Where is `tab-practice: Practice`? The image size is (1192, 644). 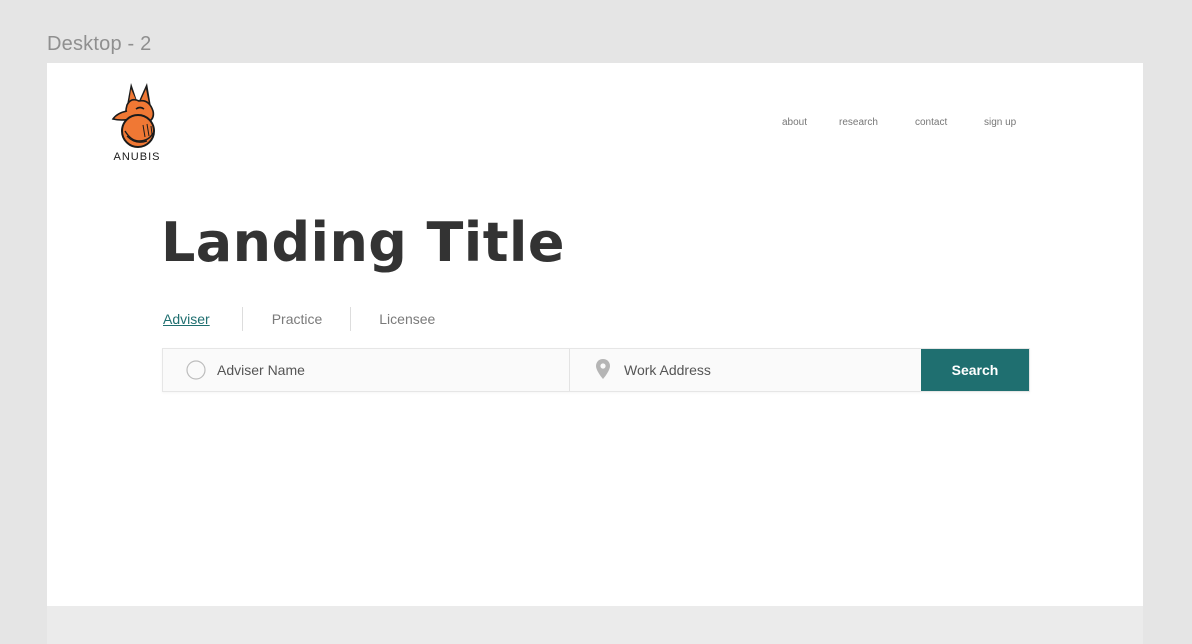
tab-practice: Practice is located at coordinates (297, 319).